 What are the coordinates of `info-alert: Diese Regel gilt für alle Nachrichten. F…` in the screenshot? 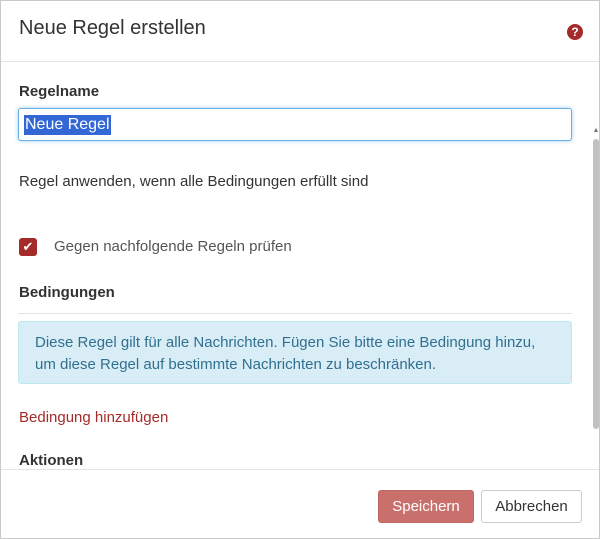 It's located at (295, 352).